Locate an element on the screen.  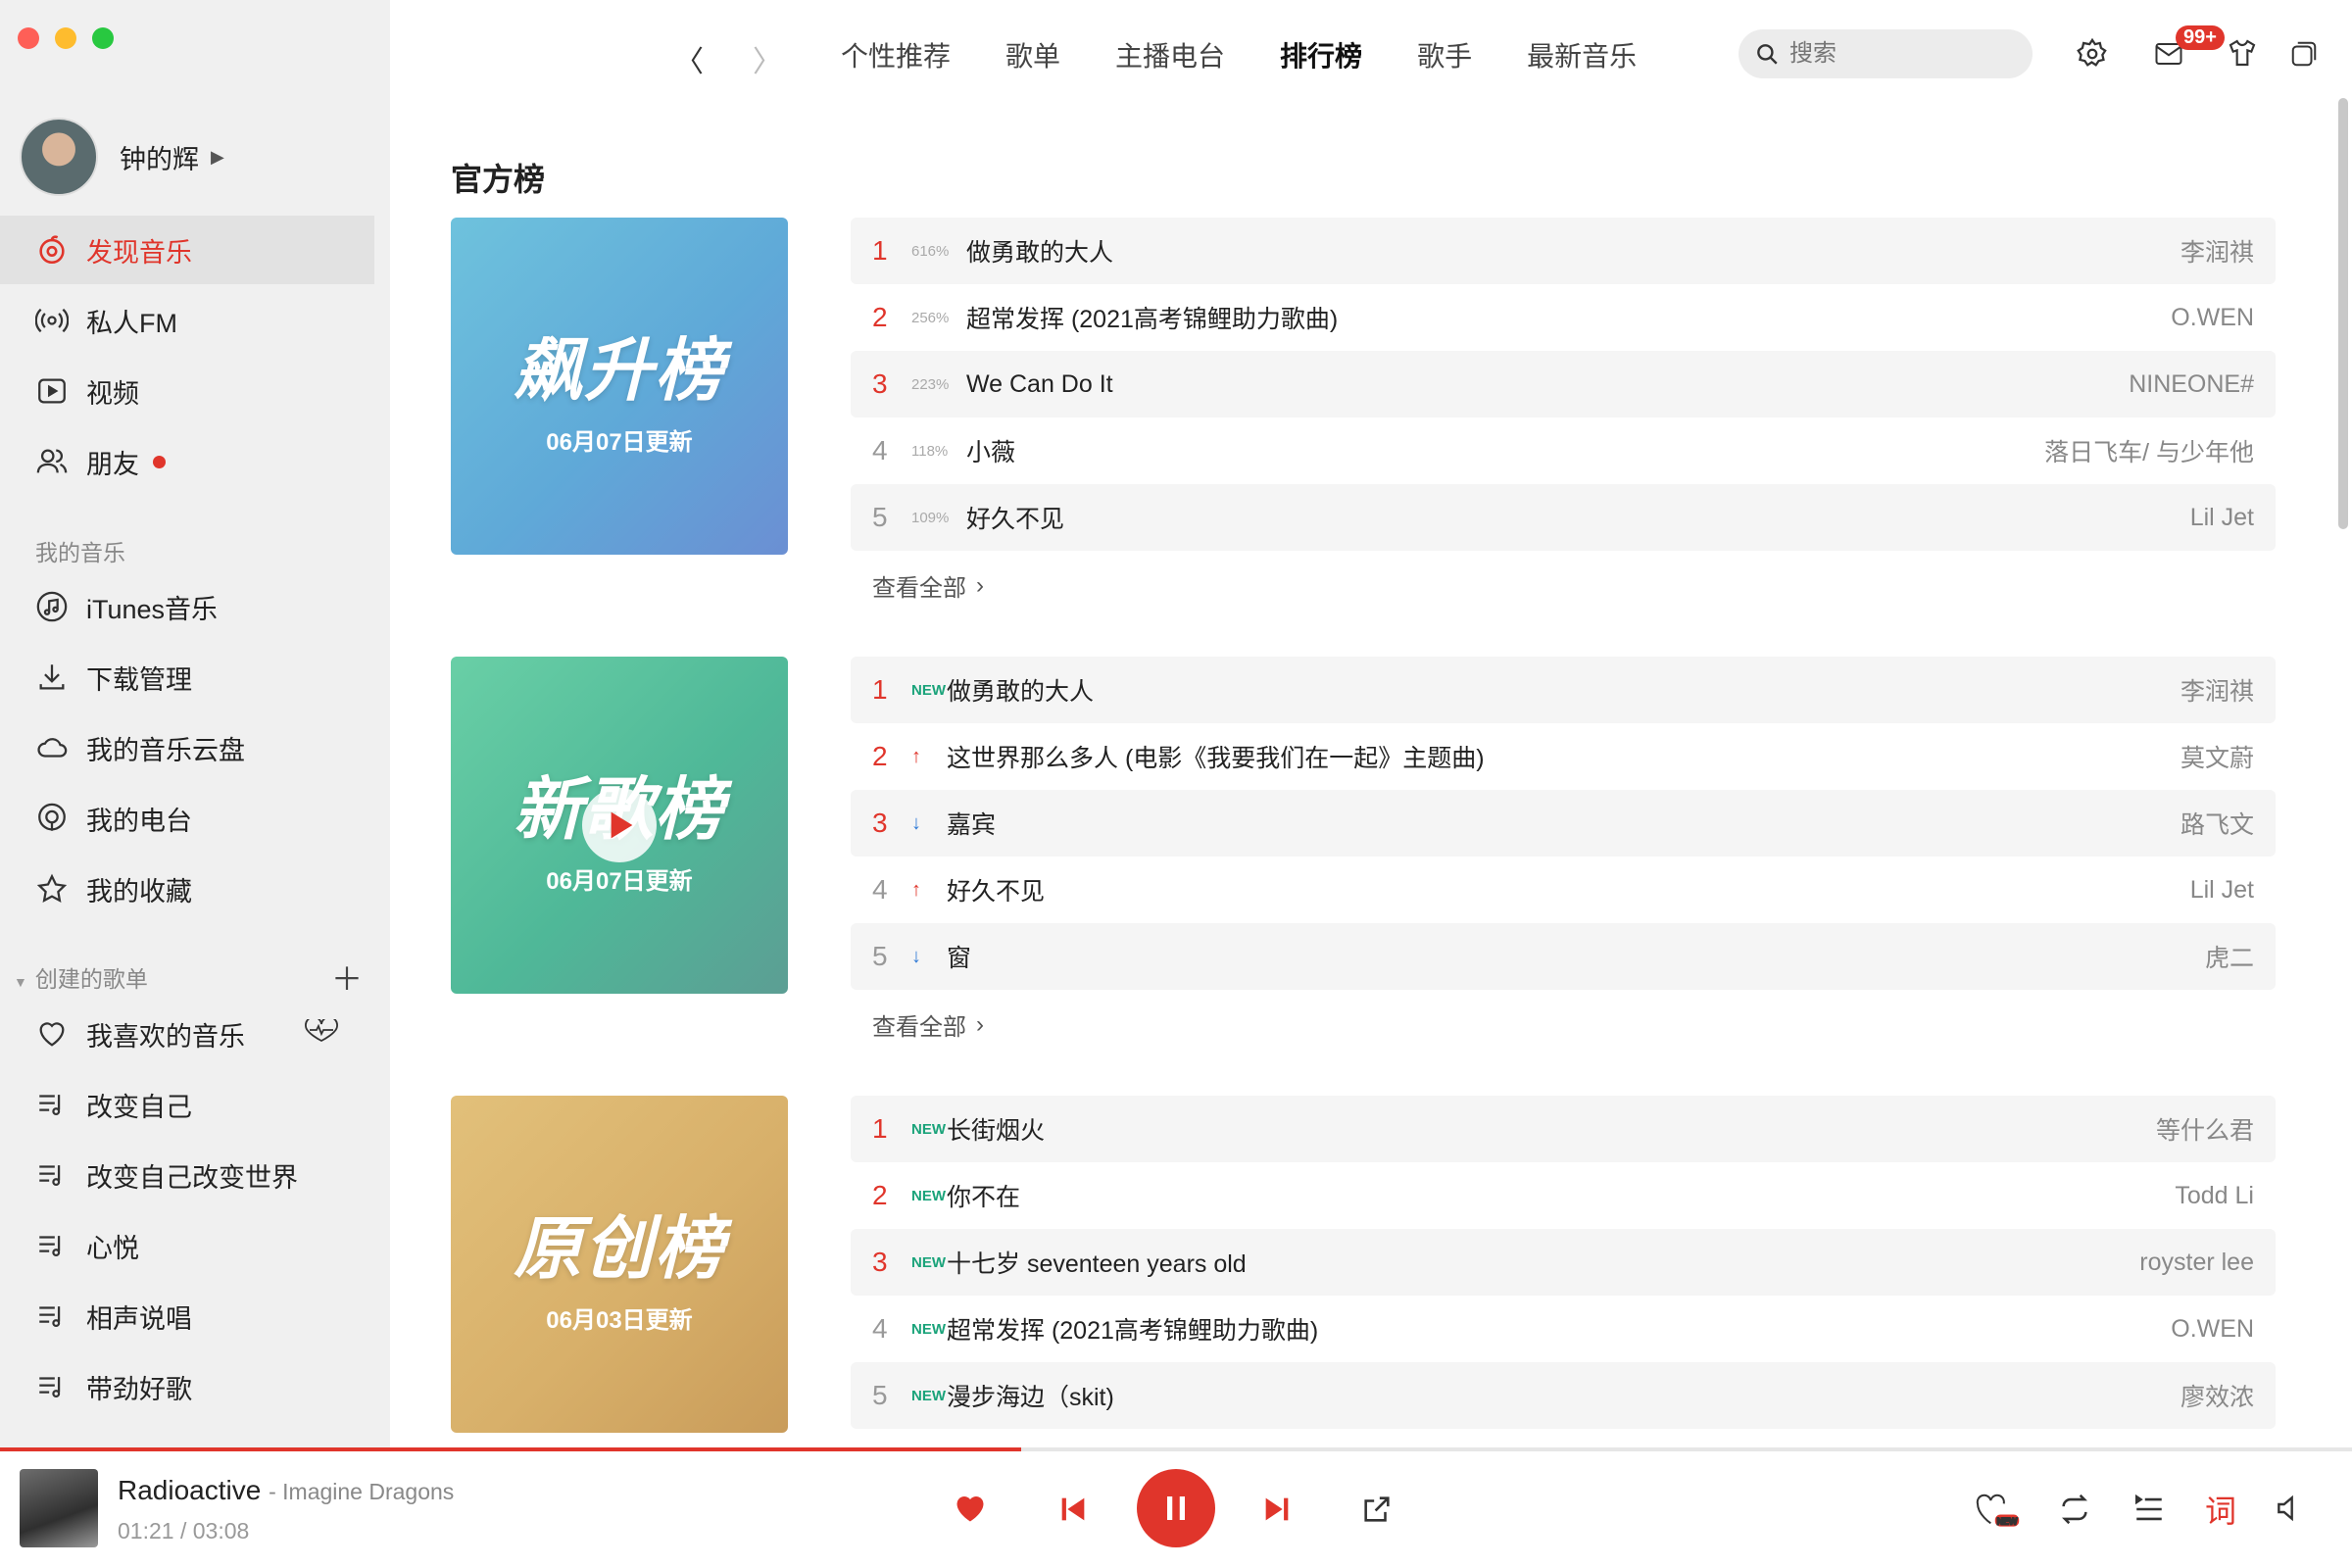
notification-dot is located at coordinates (159, 461).